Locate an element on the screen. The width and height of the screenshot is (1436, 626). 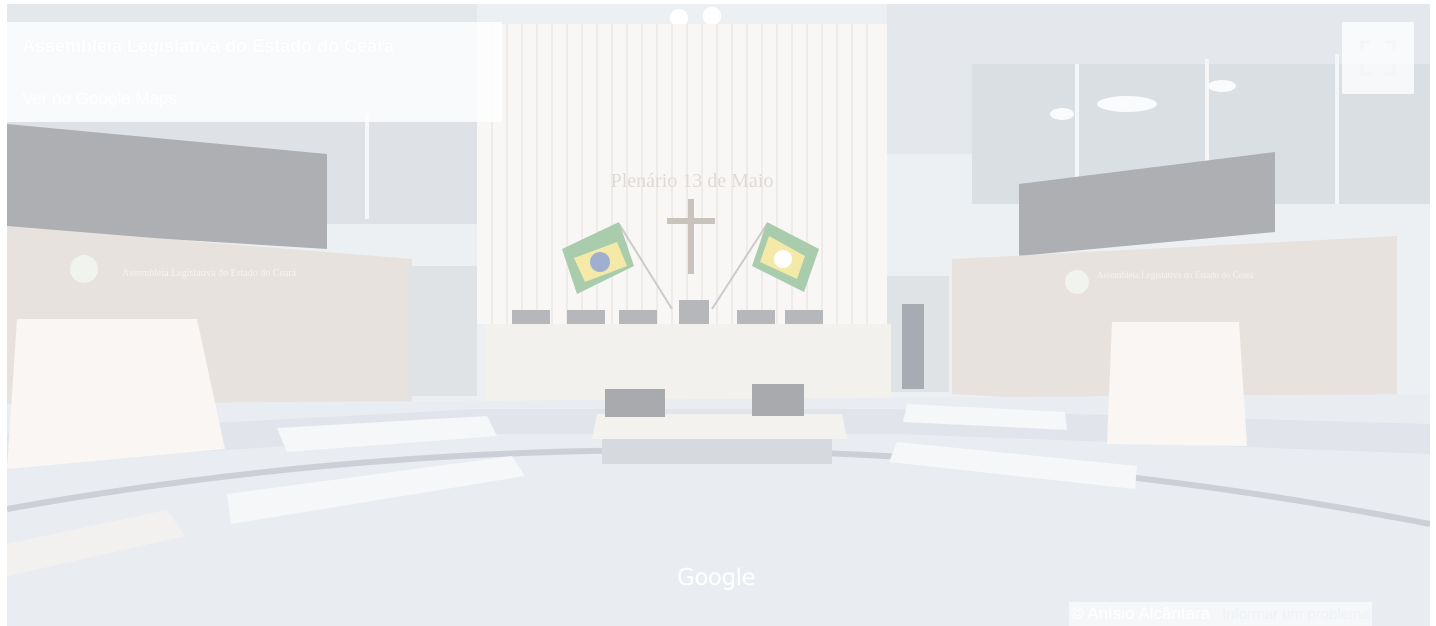
fullscreen-button is located at coordinates (1378, 58).